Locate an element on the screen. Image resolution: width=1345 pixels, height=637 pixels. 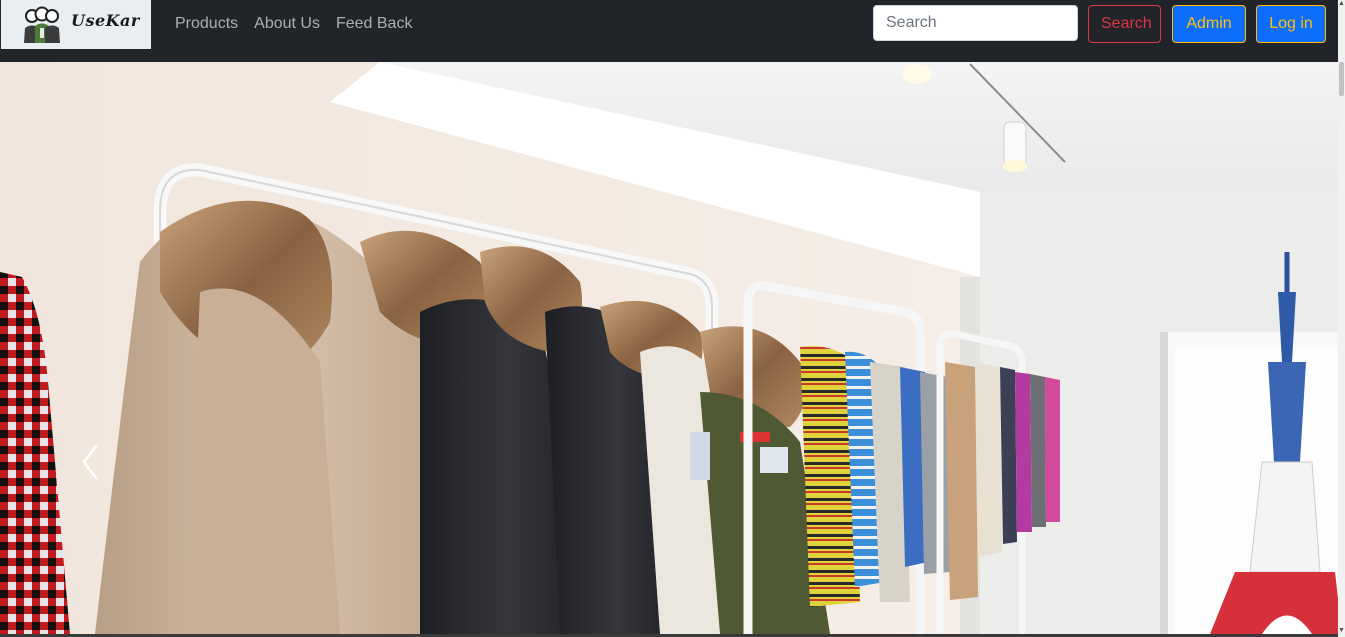
nav-item-feed-back: Feed Back is located at coordinates (374, 24).